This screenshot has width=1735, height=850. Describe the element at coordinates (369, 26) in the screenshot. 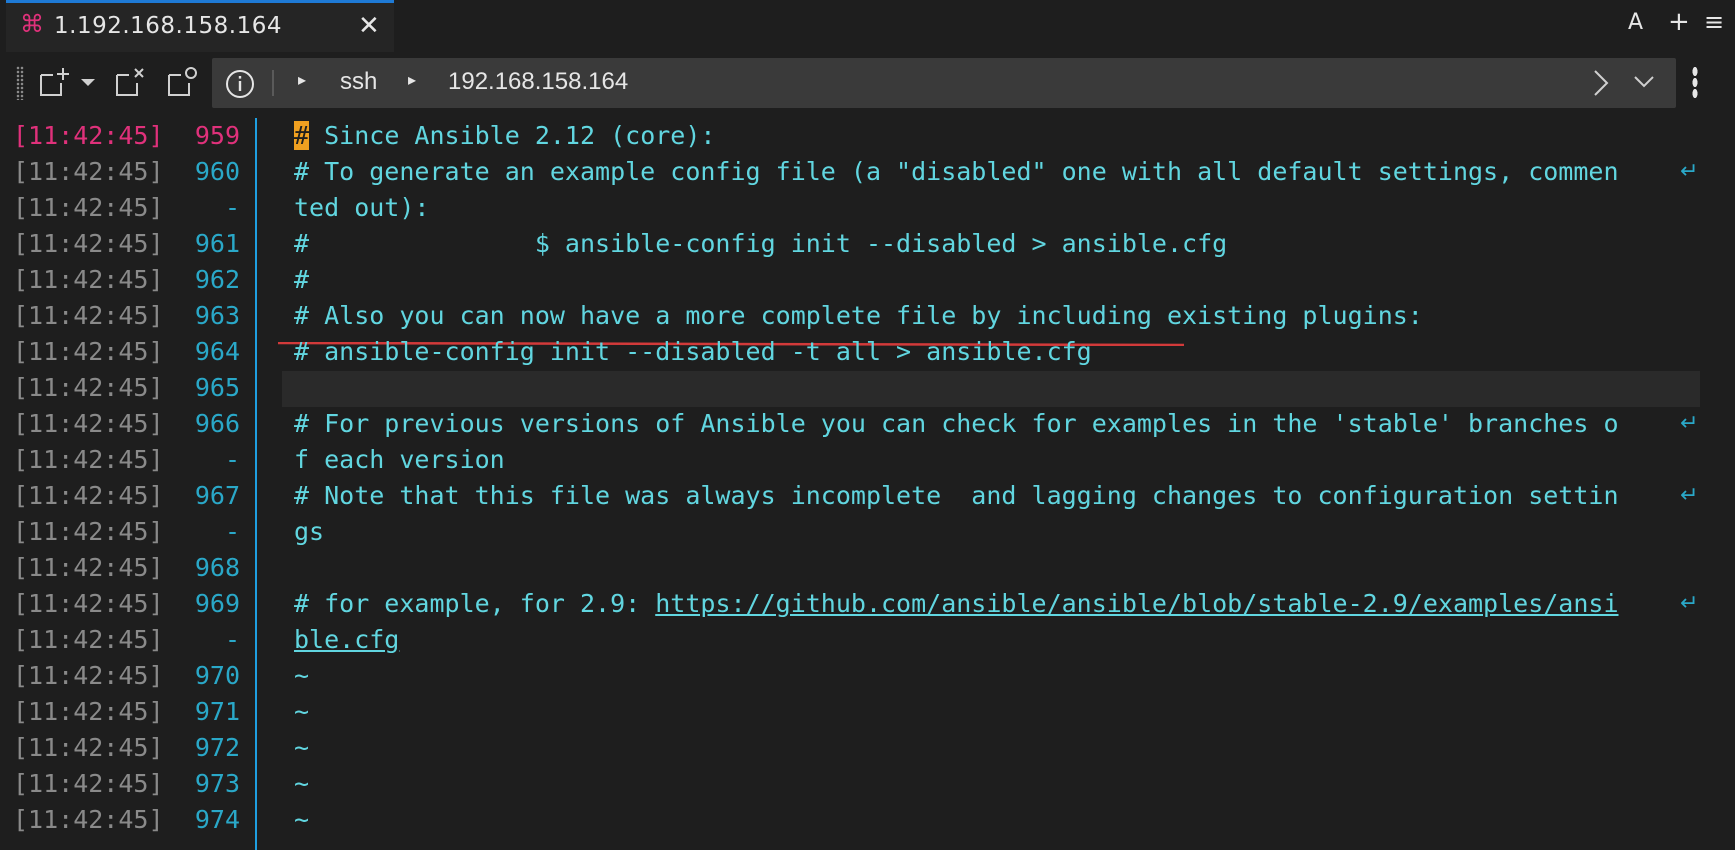

I see `close-tab-icon: ✕` at that location.